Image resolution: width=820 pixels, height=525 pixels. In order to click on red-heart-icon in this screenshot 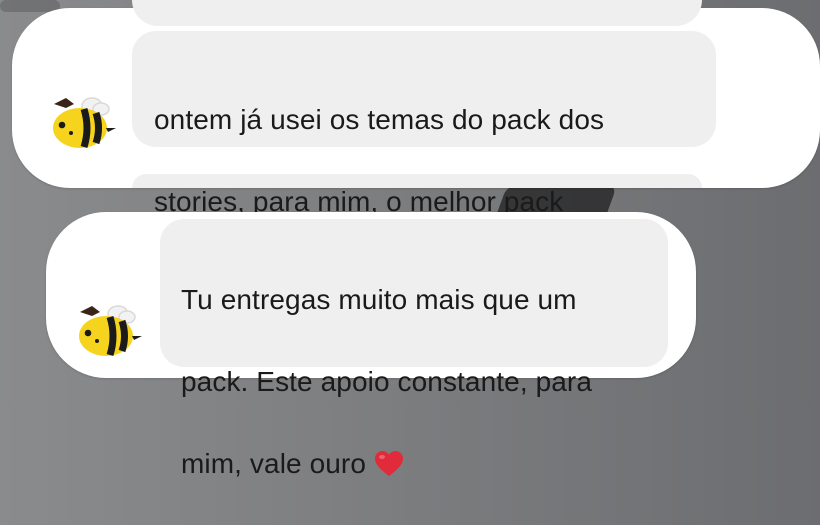, I will do `click(389, 463)`.